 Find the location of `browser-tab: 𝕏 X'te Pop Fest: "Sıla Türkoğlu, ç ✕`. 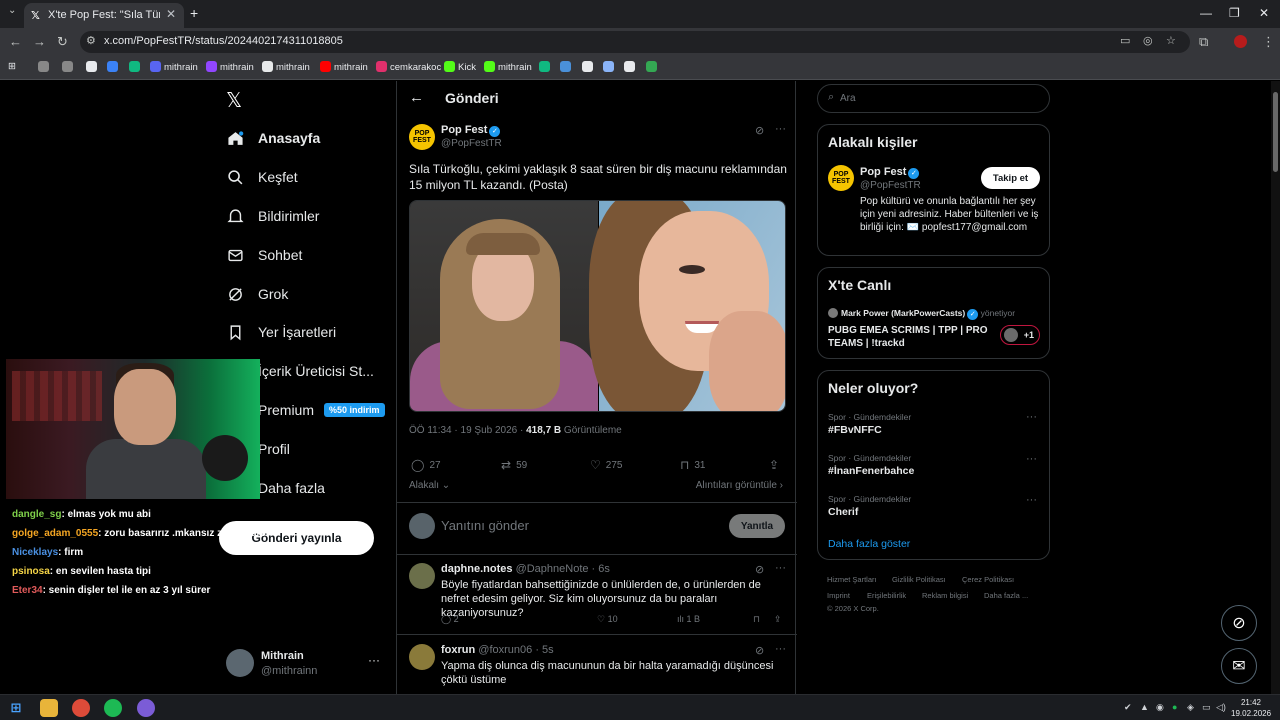

browser-tab: 𝕏 X'te Pop Fest: "Sıla Türkoğlu, ç ✕ is located at coordinates (104, 15).